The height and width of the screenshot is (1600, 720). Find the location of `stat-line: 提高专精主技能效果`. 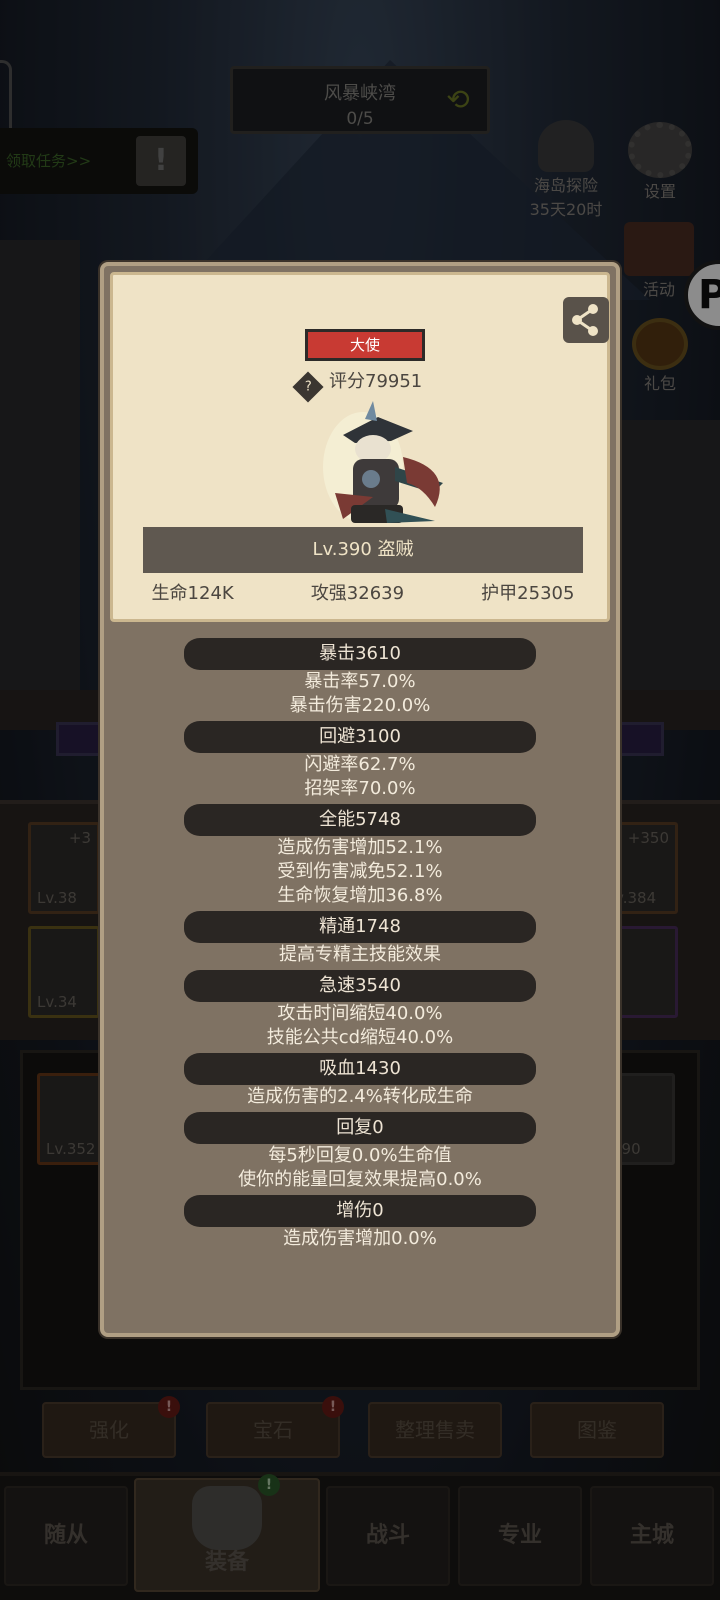

stat-line: 提高专精主技能效果 is located at coordinates (360, 954).